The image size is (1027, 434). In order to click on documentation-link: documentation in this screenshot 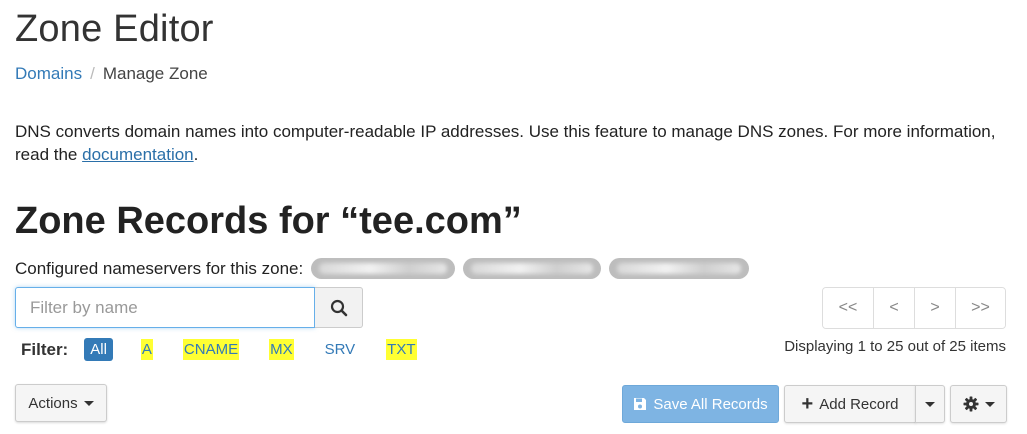, I will do `click(138, 154)`.